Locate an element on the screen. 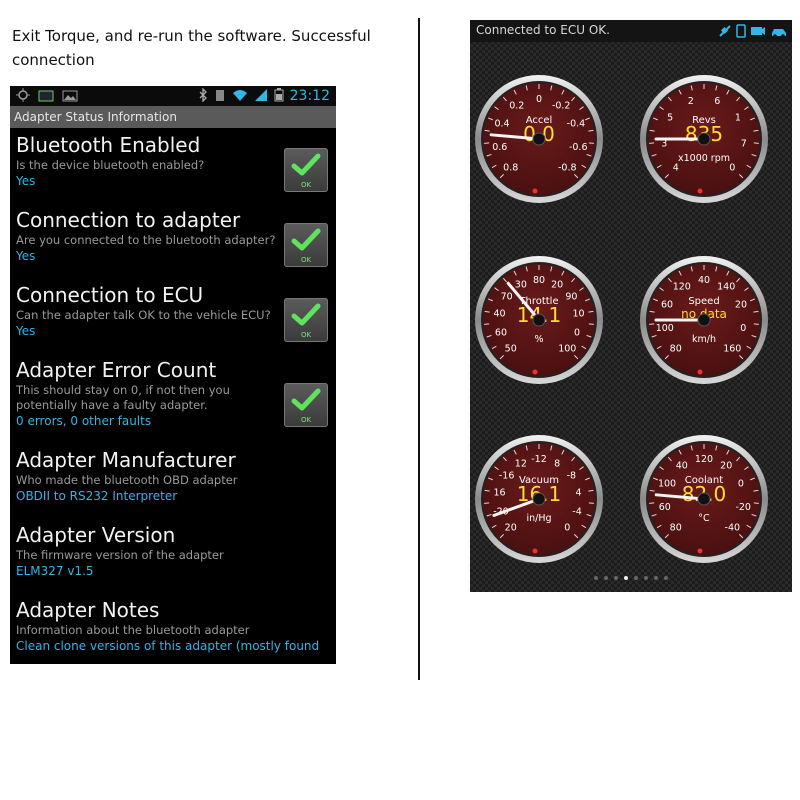  gauge-tick-label: 1 is located at coordinates (738, 118).